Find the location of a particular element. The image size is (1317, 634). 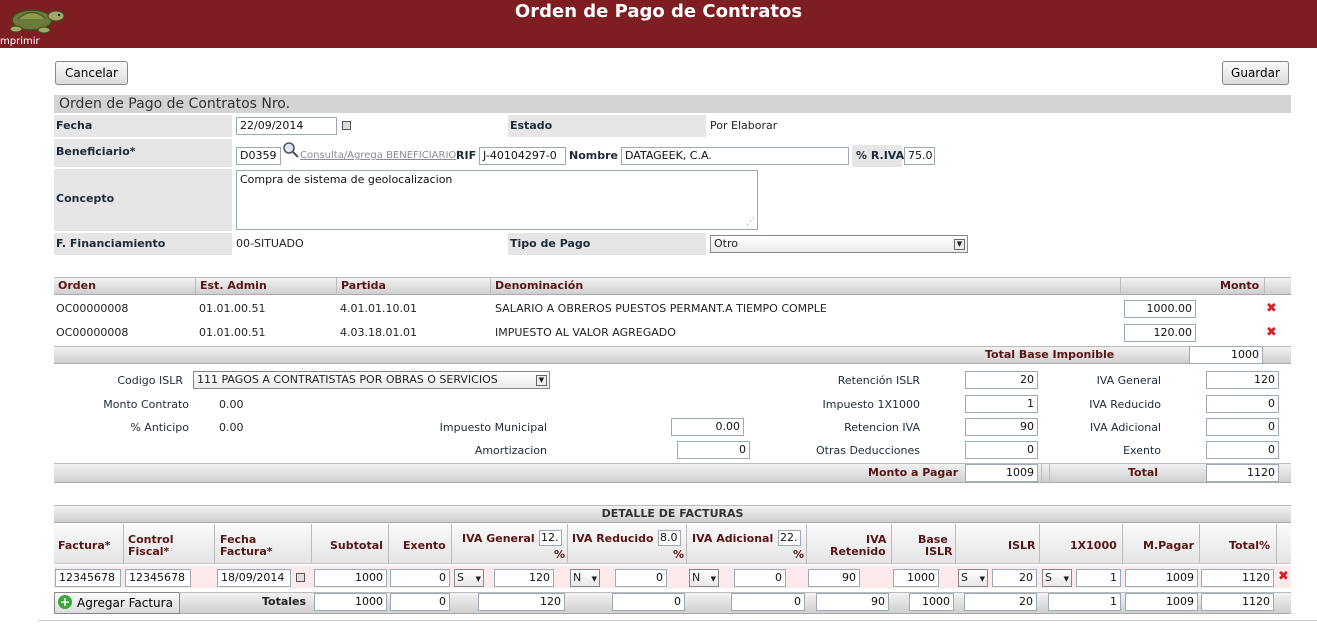

control-fiscal-input: 12345678 is located at coordinates (158, 578).